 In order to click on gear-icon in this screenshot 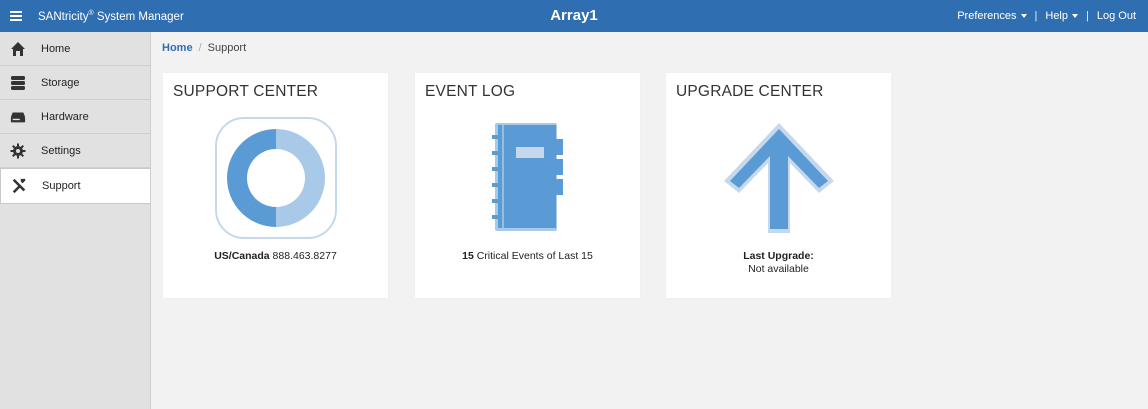, I will do `click(18, 151)`.